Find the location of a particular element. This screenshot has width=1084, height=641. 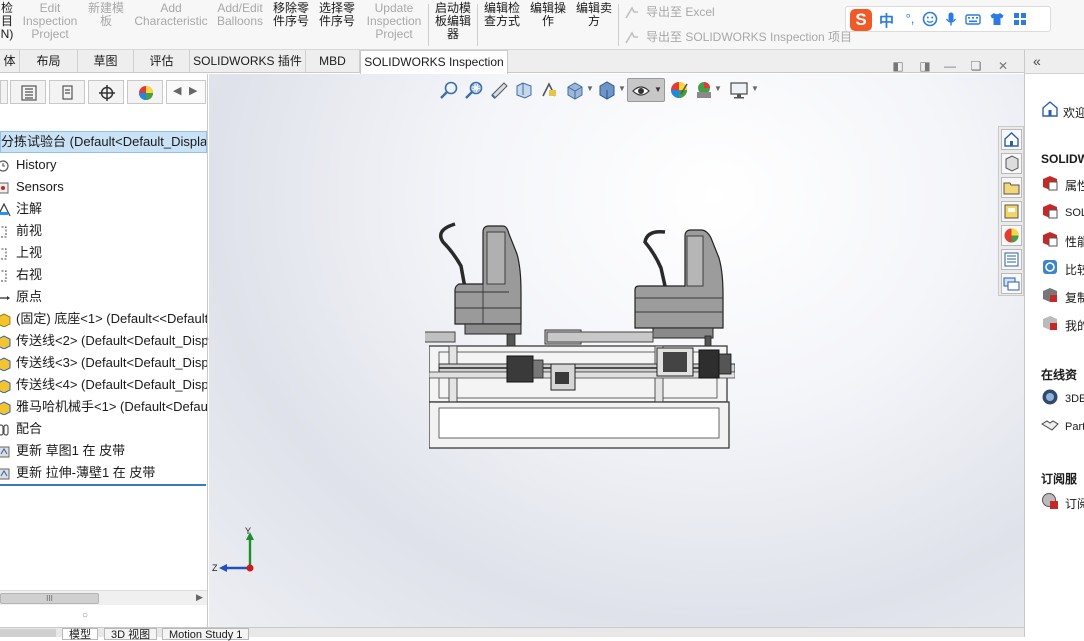

configuration-manager-tab is located at coordinates (106, 92).